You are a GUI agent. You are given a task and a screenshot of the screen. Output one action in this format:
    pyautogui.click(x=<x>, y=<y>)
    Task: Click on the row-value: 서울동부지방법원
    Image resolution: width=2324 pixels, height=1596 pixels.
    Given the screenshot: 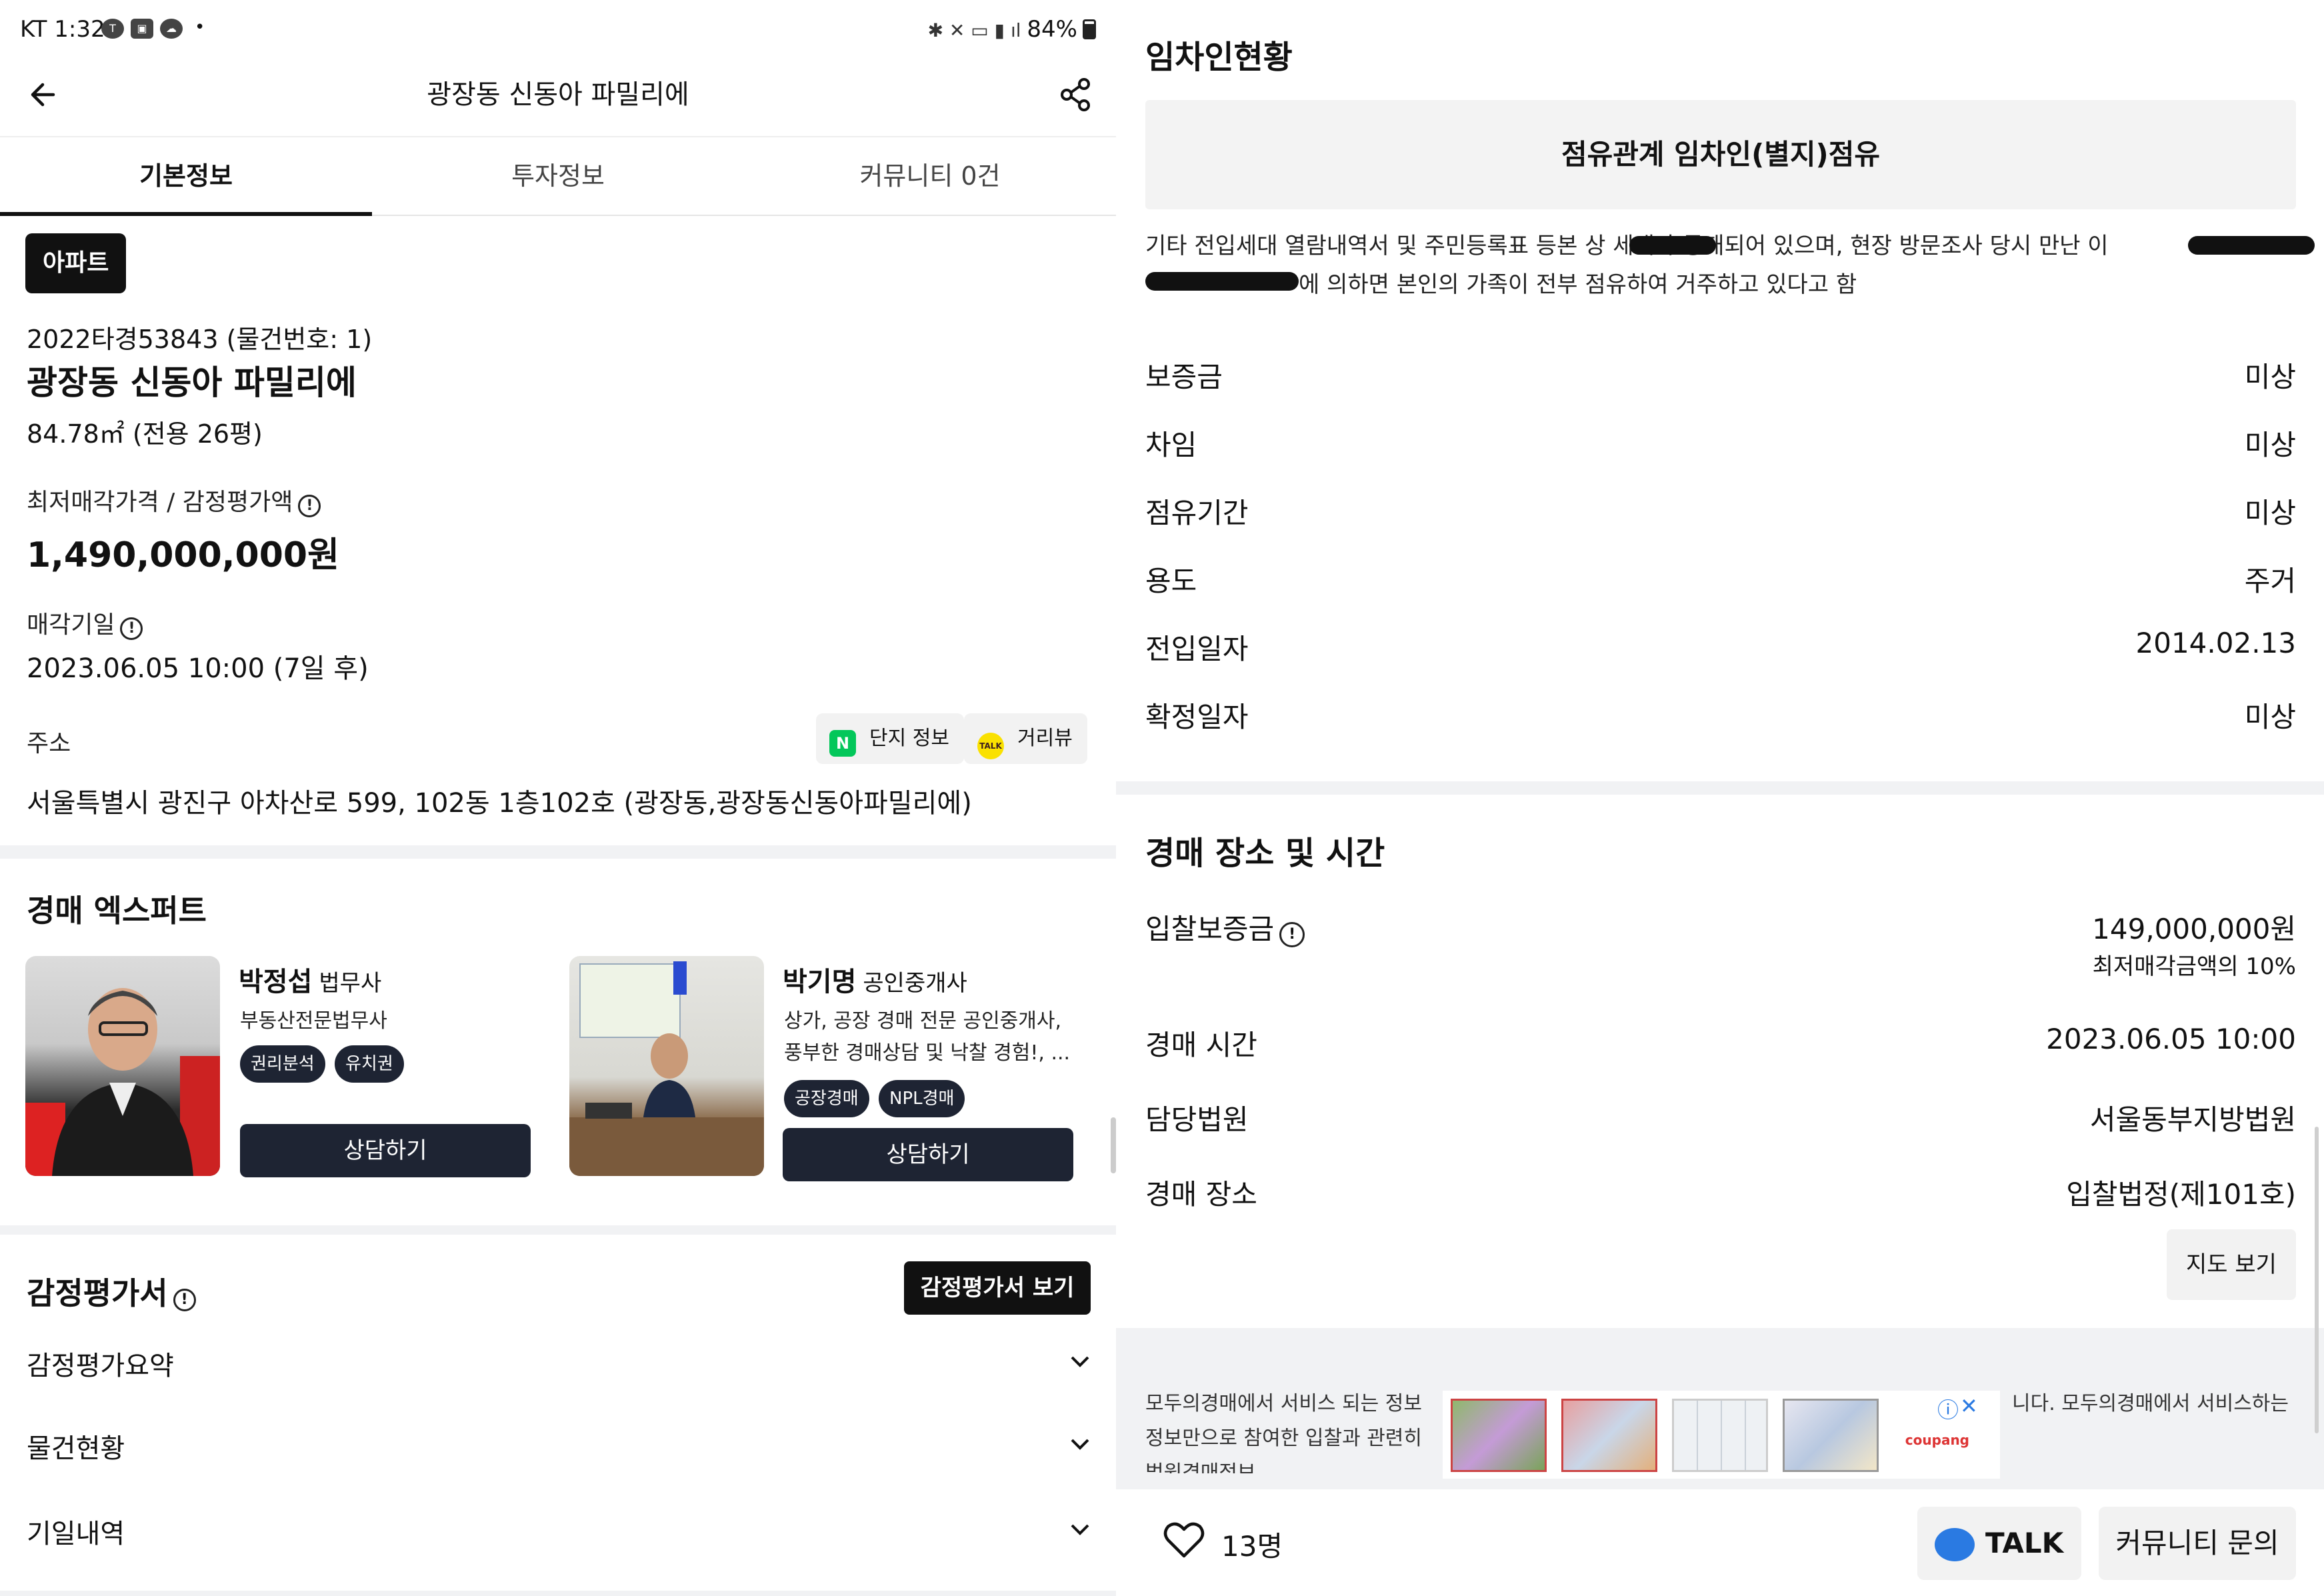 What is the action you would take?
    pyautogui.click(x=2192, y=1119)
    